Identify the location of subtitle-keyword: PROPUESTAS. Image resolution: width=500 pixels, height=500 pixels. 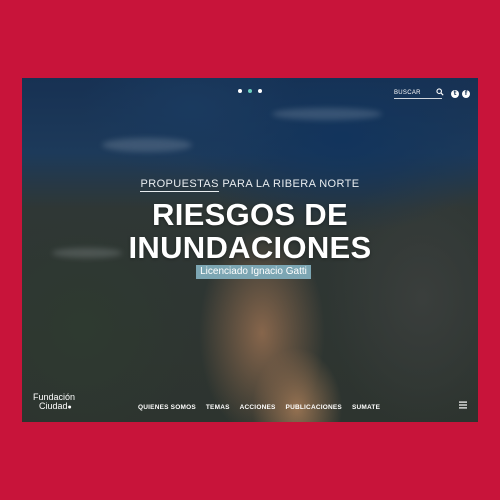
(179, 185).